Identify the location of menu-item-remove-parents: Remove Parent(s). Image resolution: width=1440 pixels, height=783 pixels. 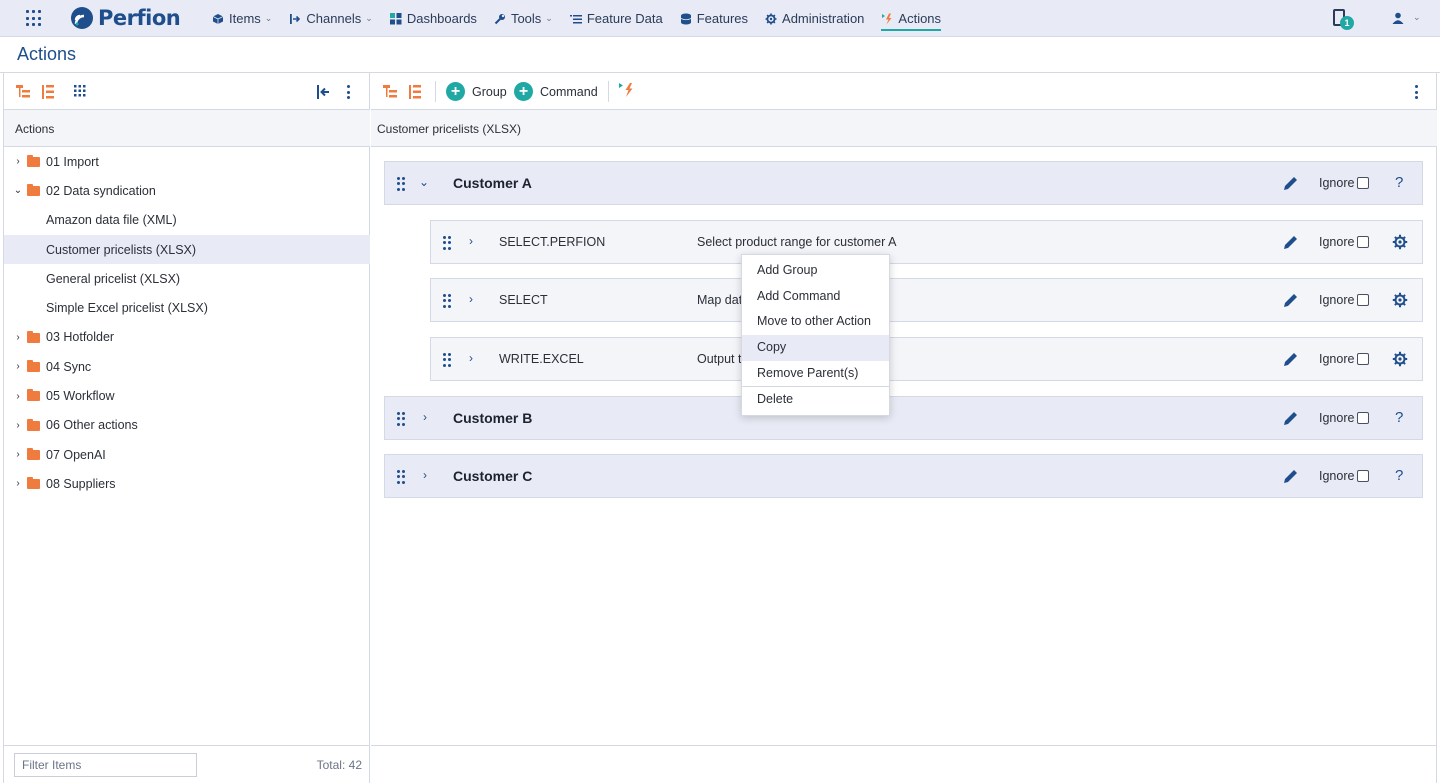
(815, 374).